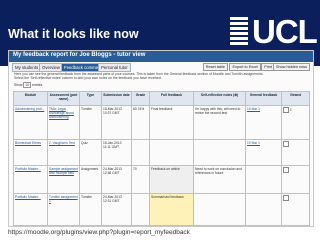 The image size is (320, 240). What do you see at coordinates (30, 152) in the screenshot?
I see `module-link: Biomedical Ethics` at bounding box center [30, 152].